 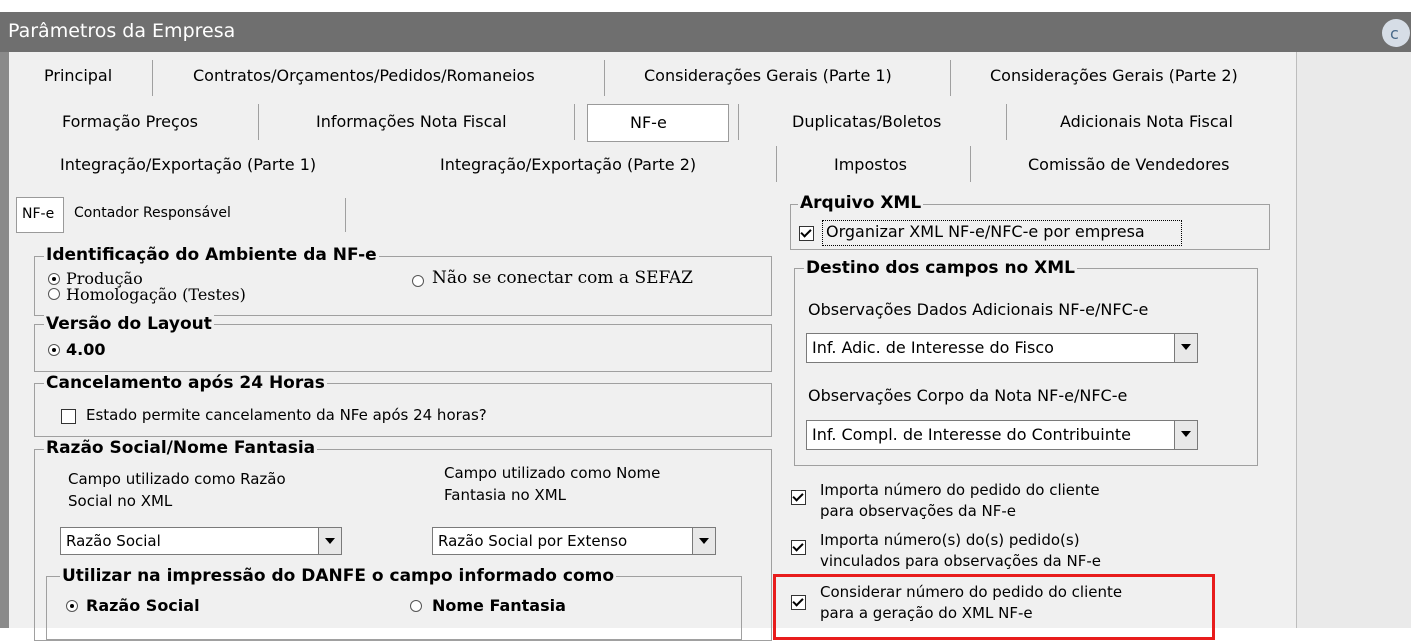 What do you see at coordinates (185, 383) in the screenshot?
I see `cancelamento-title: Cancelamento após 24 Horas` at bounding box center [185, 383].